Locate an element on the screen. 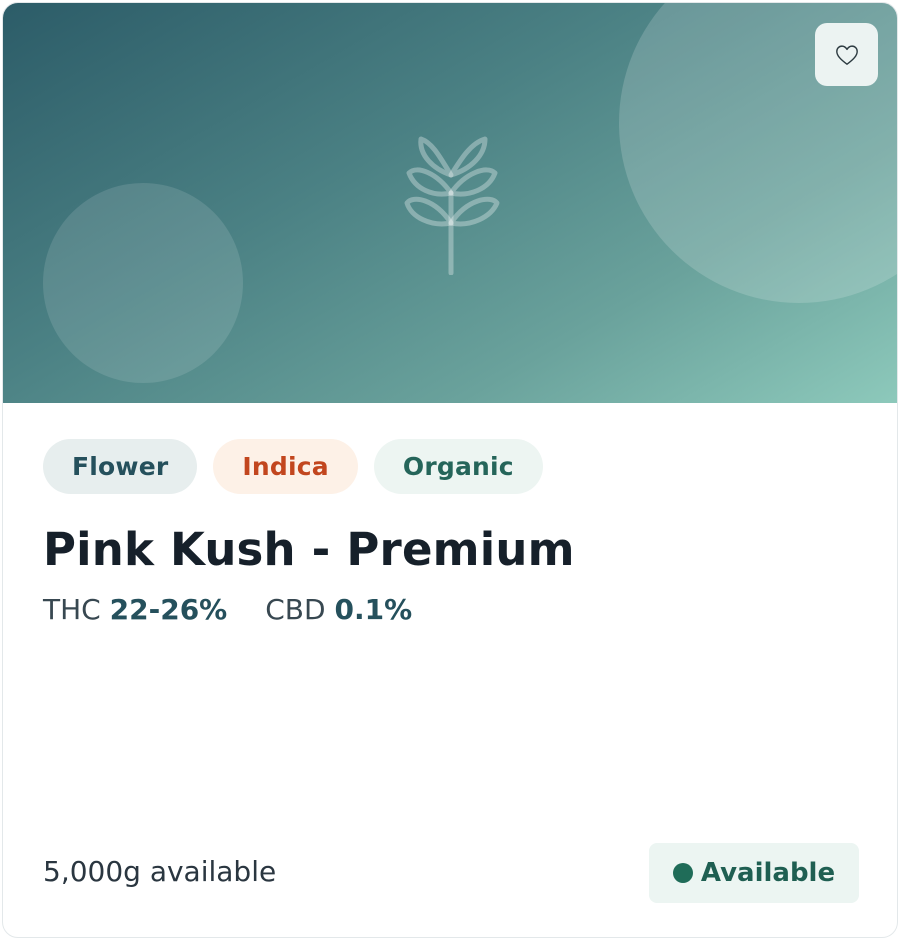  cbd-stat: CBD 0.1% is located at coordinates (338, 609).